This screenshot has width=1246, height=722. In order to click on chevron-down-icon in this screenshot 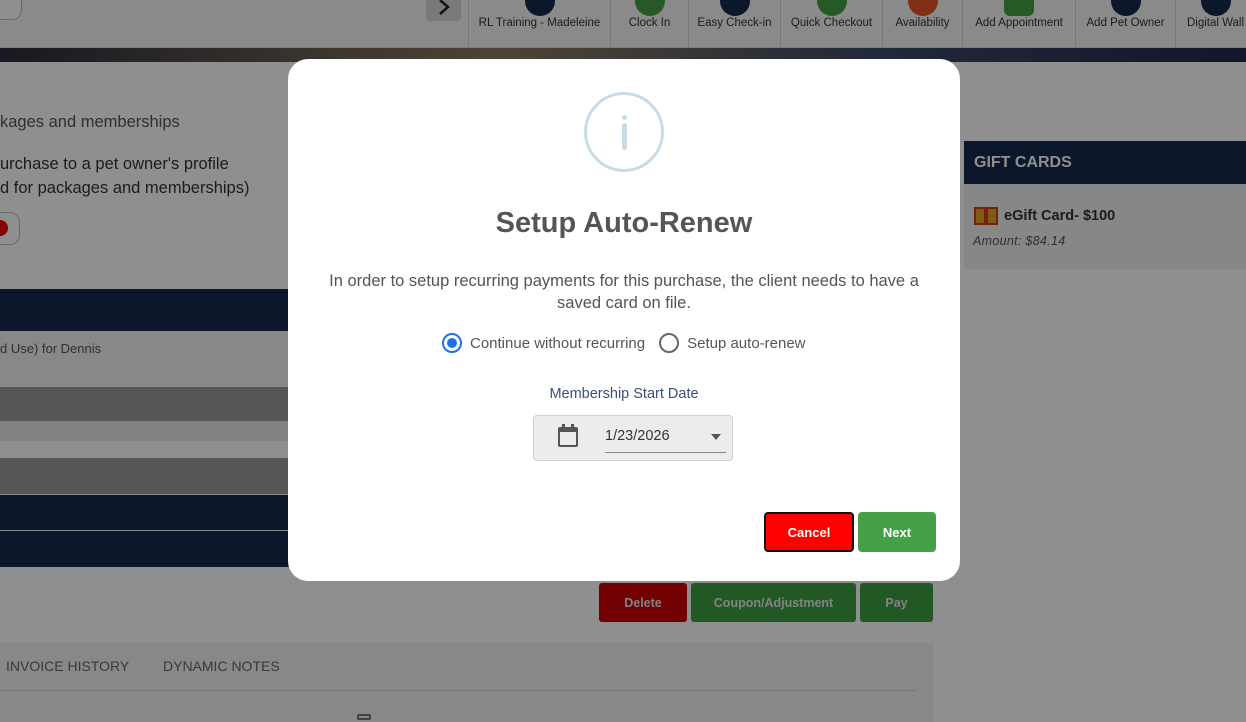, I will do `click(716, 437)`.